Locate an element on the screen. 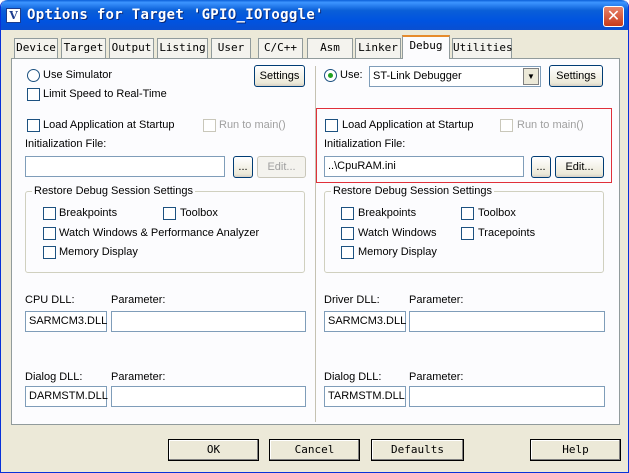 This screenshot has width=629, height=473. defaults-button: Defaults is located at coordinates (417, 450).